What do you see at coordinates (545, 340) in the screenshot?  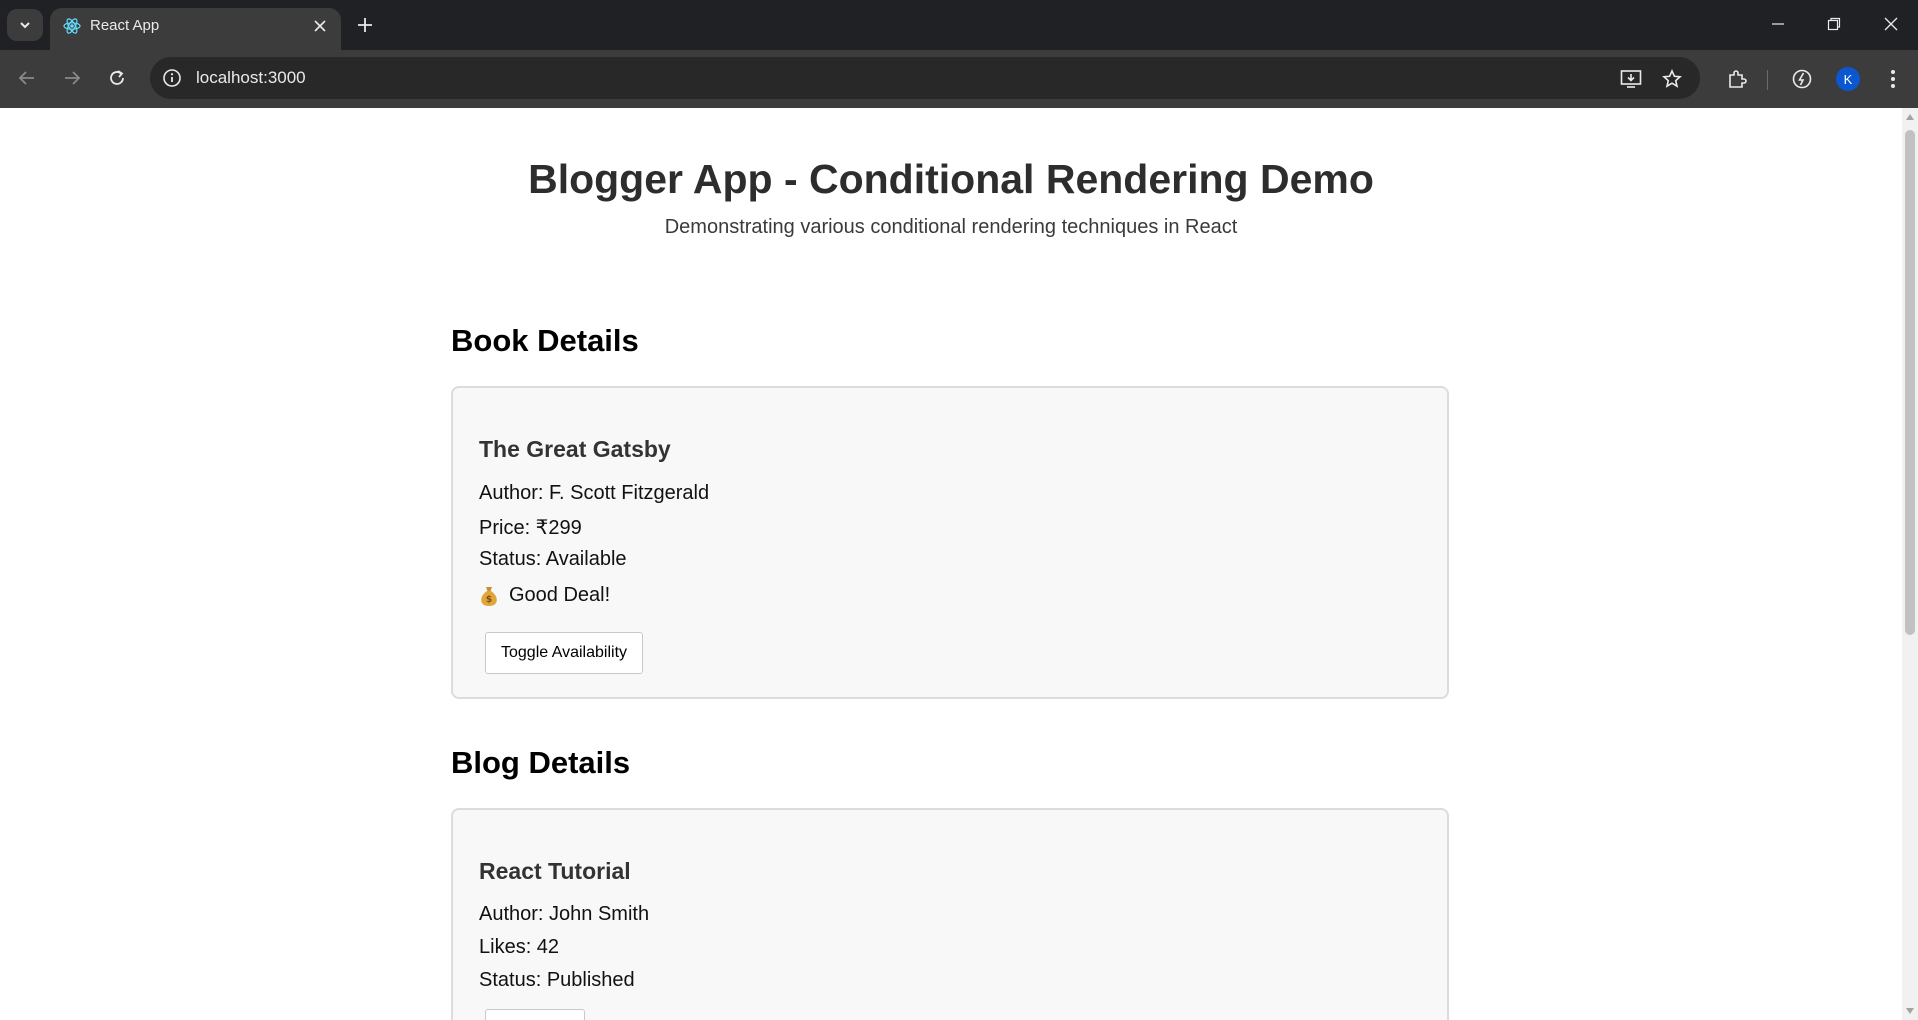 I see `book-section-heading: Book Details` at bounding box center [545, 340].